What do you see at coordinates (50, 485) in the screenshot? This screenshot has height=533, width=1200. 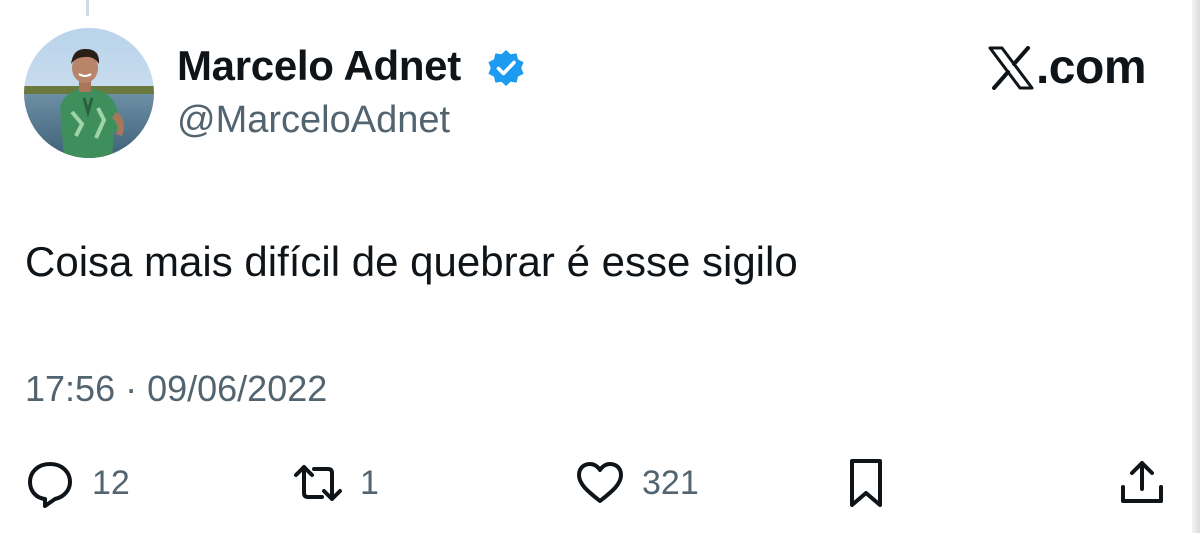 I see `reply-icon` at bounding box center [50, 485].